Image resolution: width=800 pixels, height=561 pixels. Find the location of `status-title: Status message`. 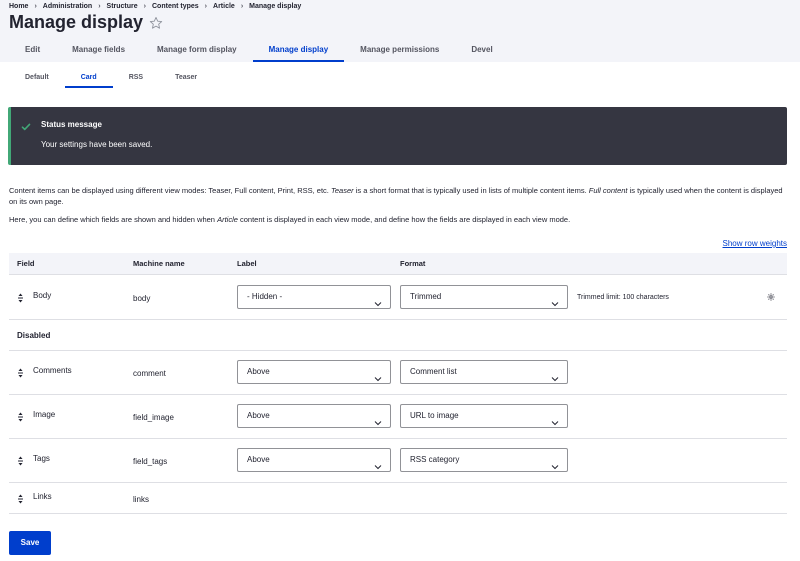

status-title: Status message is located at coordinates (71, 124).